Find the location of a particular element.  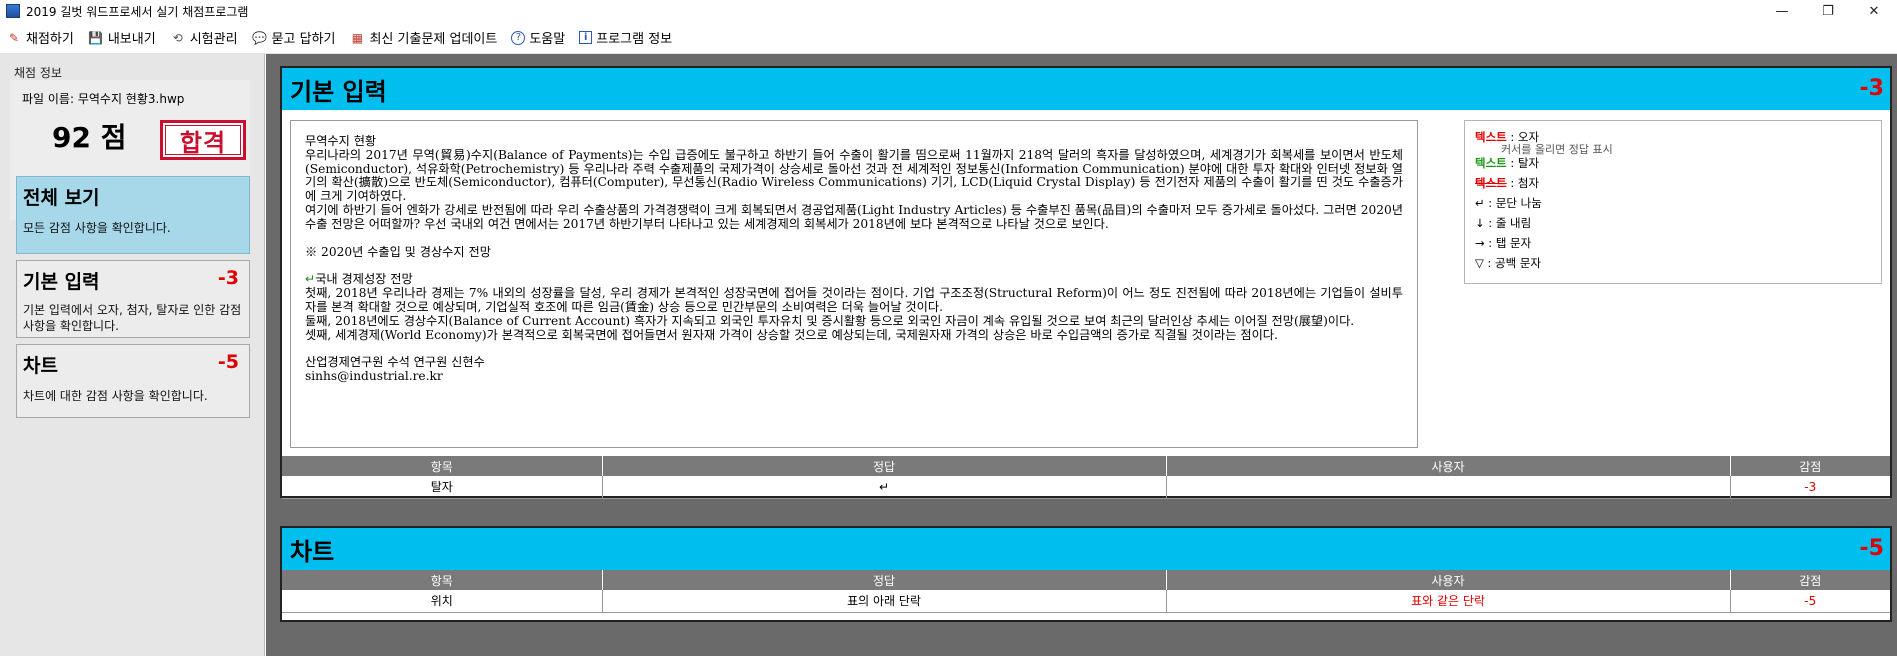

menu-qa: 💬 묻고 답하기 is located at coordinates (294, 38).